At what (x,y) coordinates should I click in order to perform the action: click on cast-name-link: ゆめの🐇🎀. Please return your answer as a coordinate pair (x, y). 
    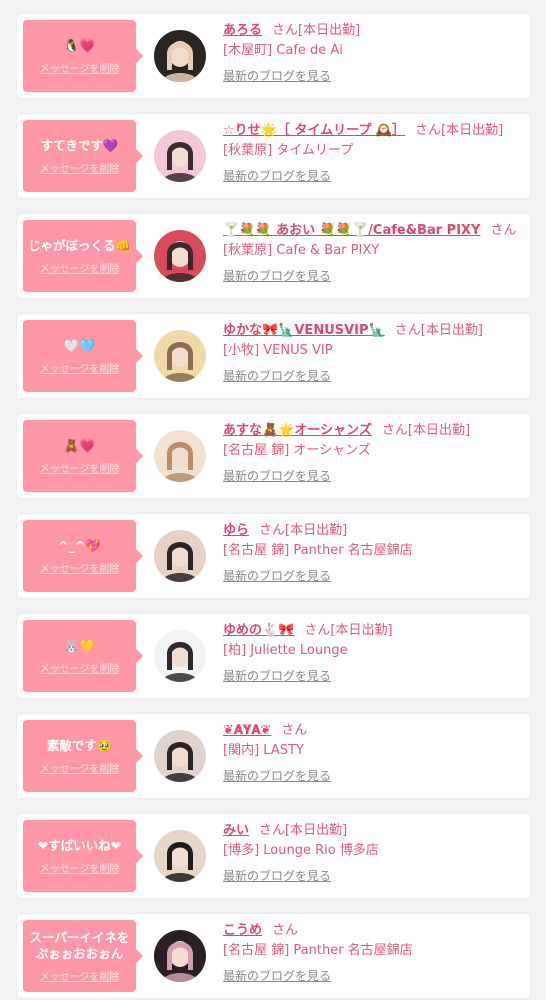
    Looking at the image, I should click on (258, 630).